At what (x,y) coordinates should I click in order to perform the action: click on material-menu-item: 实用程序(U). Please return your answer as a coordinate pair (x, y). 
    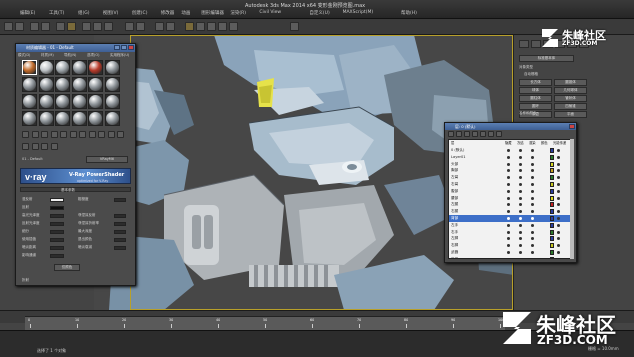
    Looking at the image, I should click on (119, 55).